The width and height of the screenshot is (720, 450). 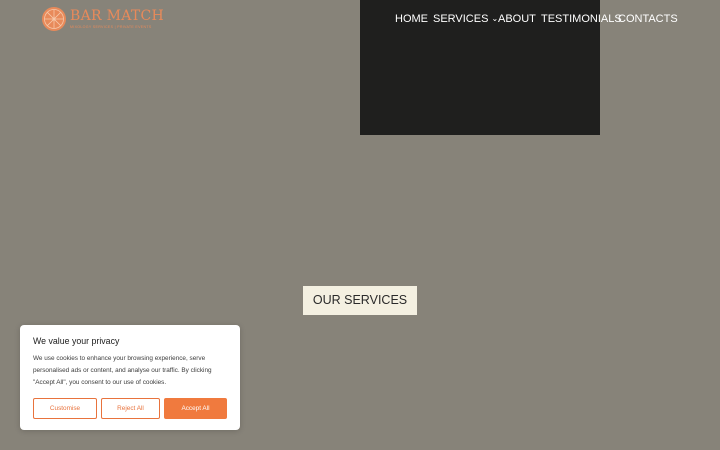 What do you see at coordinates (648, 19) in the screenshot?
I see `nav-item-contacts: CONTACTS` at bounding box center [648, 19].